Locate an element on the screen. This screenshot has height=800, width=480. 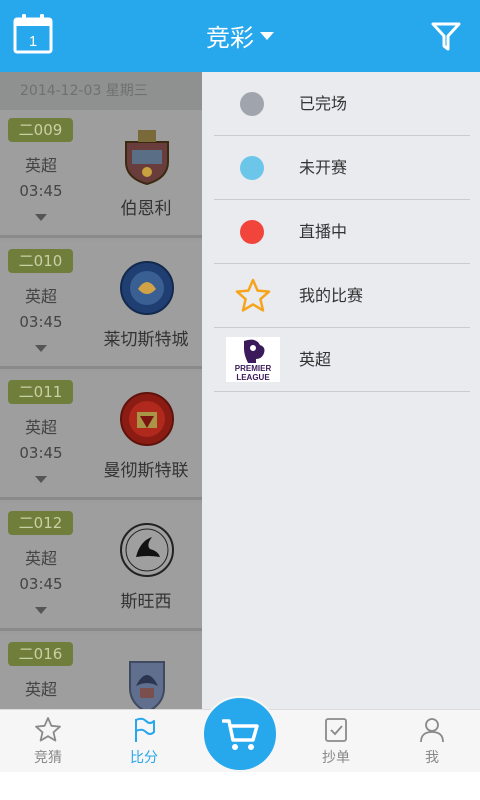
live-dot-icon is located at coordinates (252, 232).